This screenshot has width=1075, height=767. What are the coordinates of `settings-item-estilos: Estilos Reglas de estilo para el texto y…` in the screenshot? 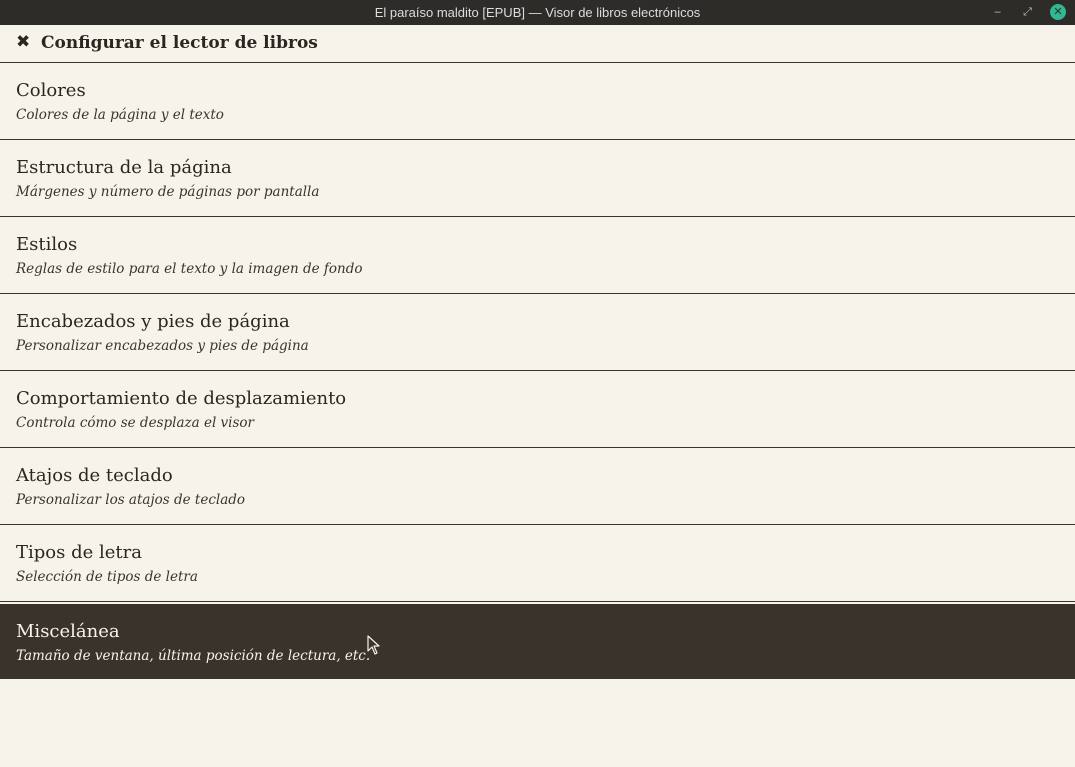 It's located at (537, 255).